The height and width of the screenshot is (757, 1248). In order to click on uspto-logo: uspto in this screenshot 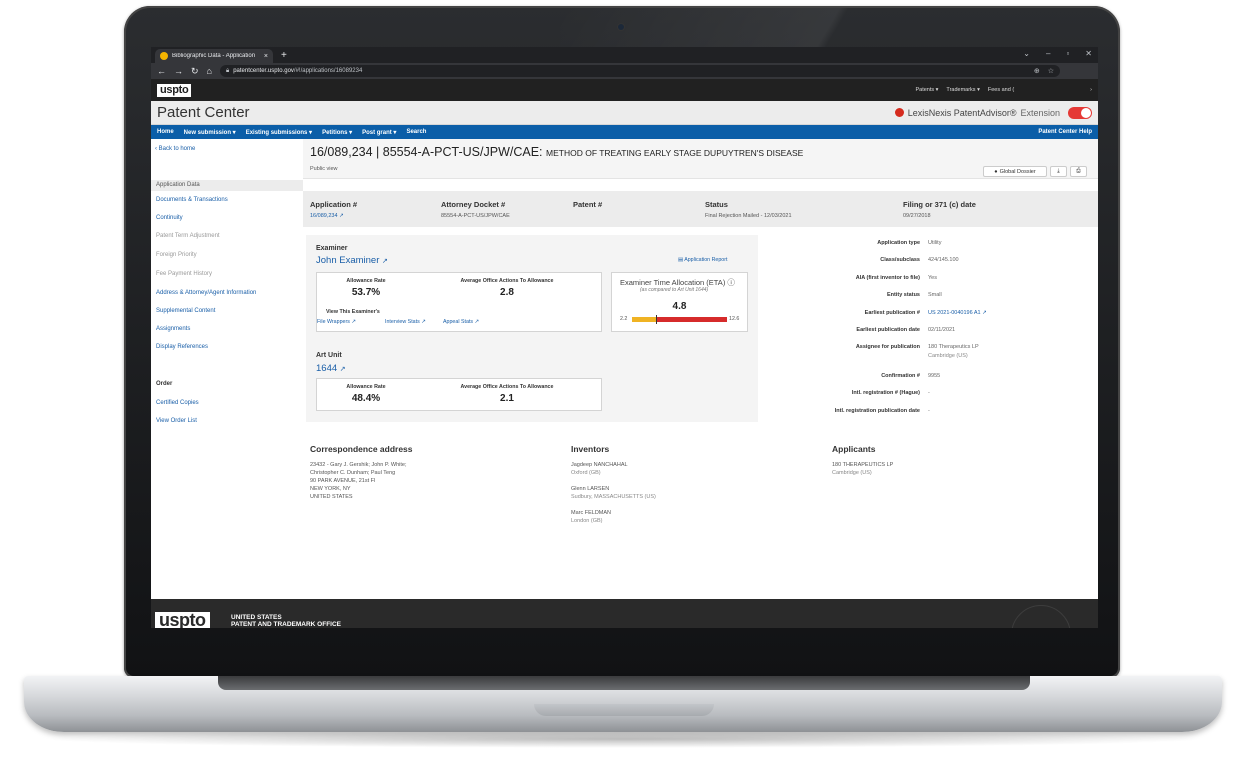, I will do `click(174, 90)`.